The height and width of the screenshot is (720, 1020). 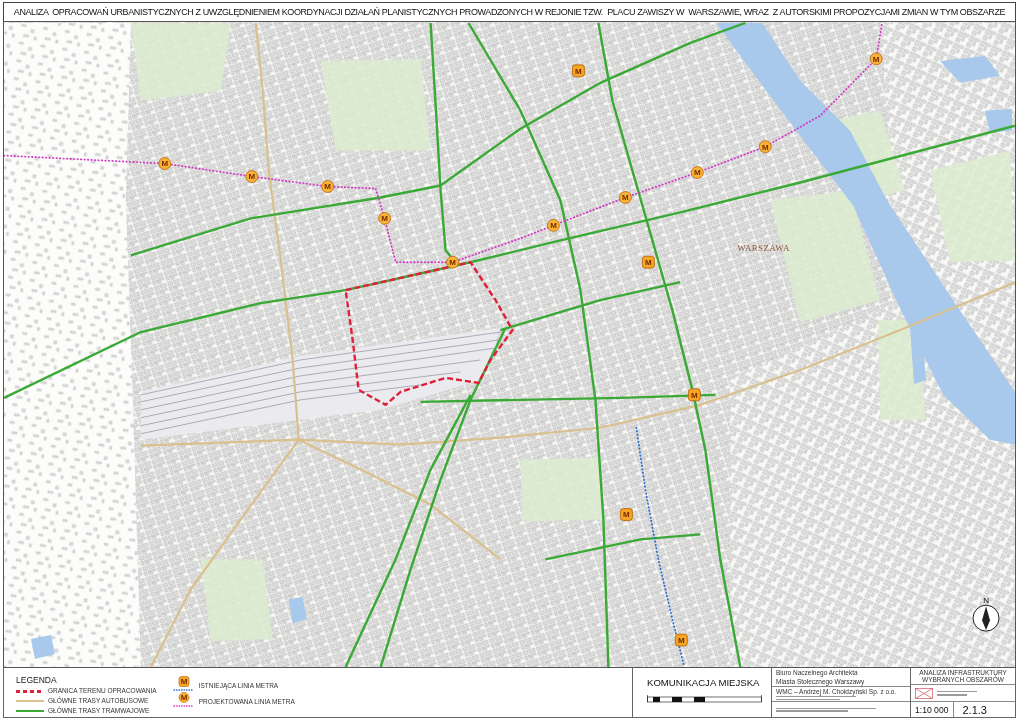 What do you see at coordinates (763, 248) in the screenshot?
I see `district-label: WARSZAWA` at bounding box center [763, 248].